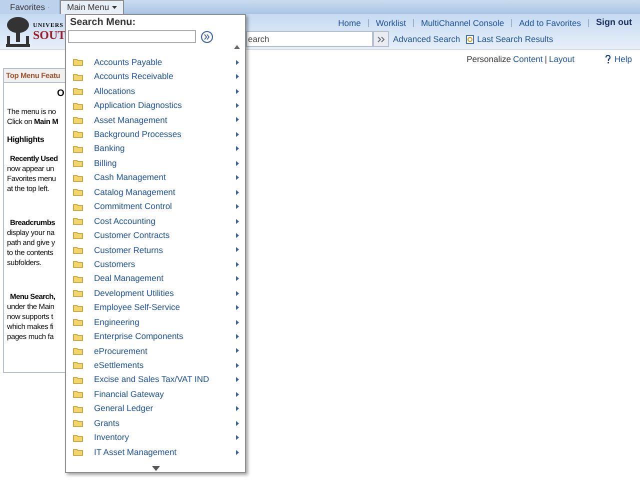  I want to click on menu-item-link: Allocations, so click(115, 91).